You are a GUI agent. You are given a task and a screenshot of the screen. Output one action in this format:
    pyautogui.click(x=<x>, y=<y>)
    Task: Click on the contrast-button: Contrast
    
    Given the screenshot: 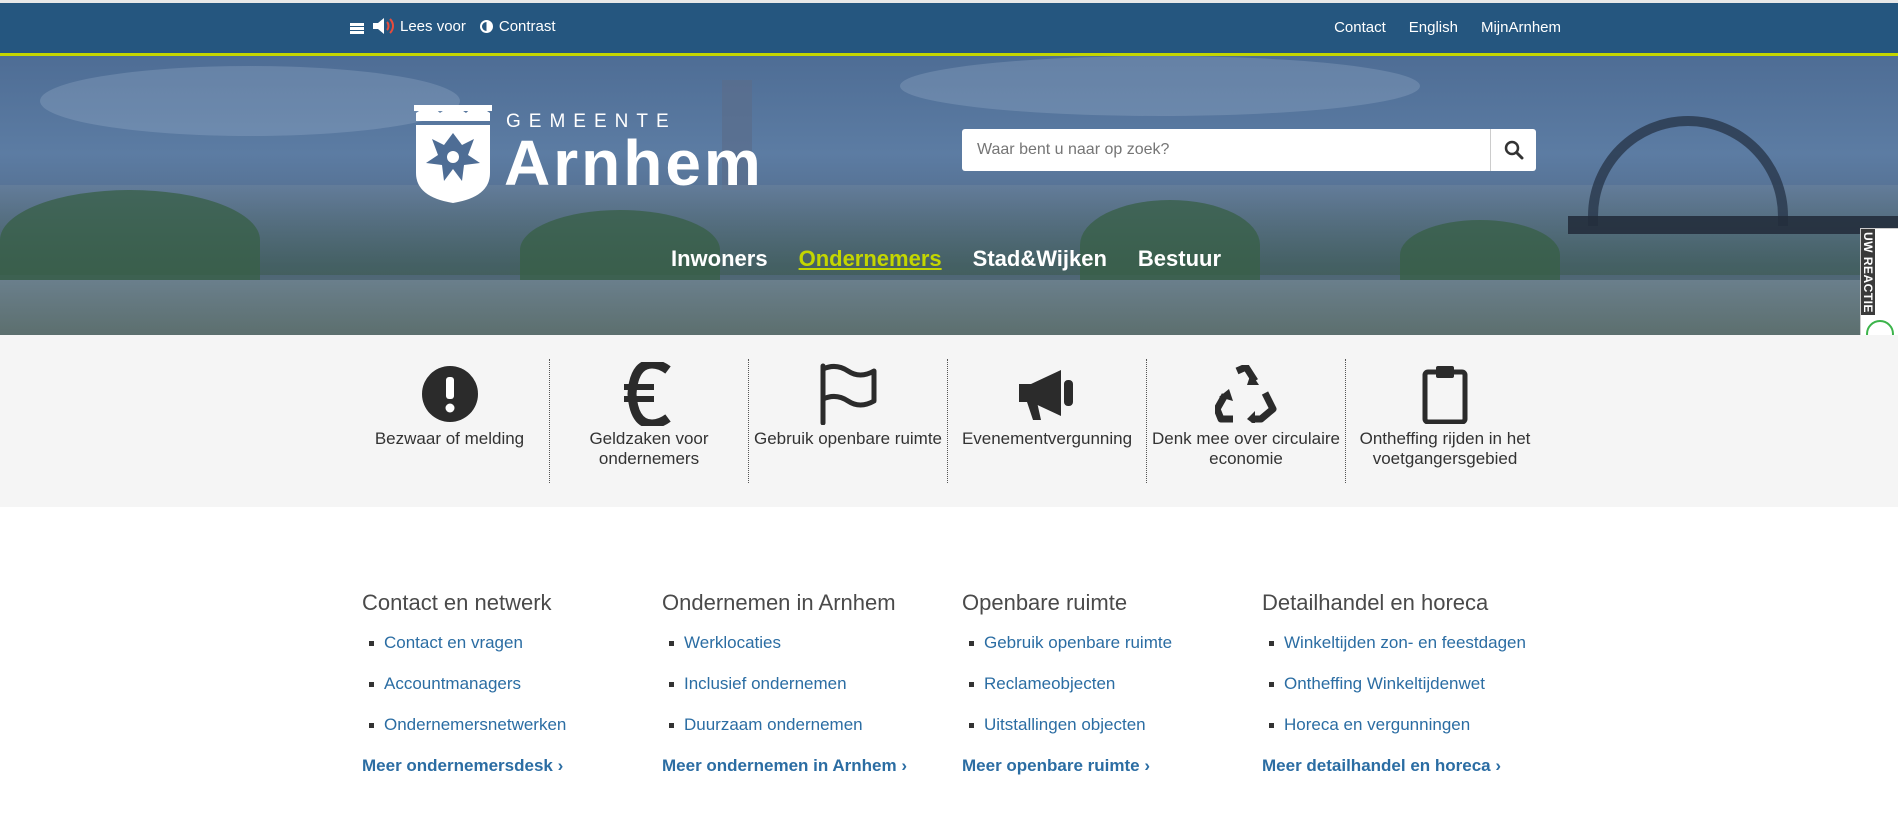 What is the action you would take?
    pyautogui.click(x=517, y=26)
    